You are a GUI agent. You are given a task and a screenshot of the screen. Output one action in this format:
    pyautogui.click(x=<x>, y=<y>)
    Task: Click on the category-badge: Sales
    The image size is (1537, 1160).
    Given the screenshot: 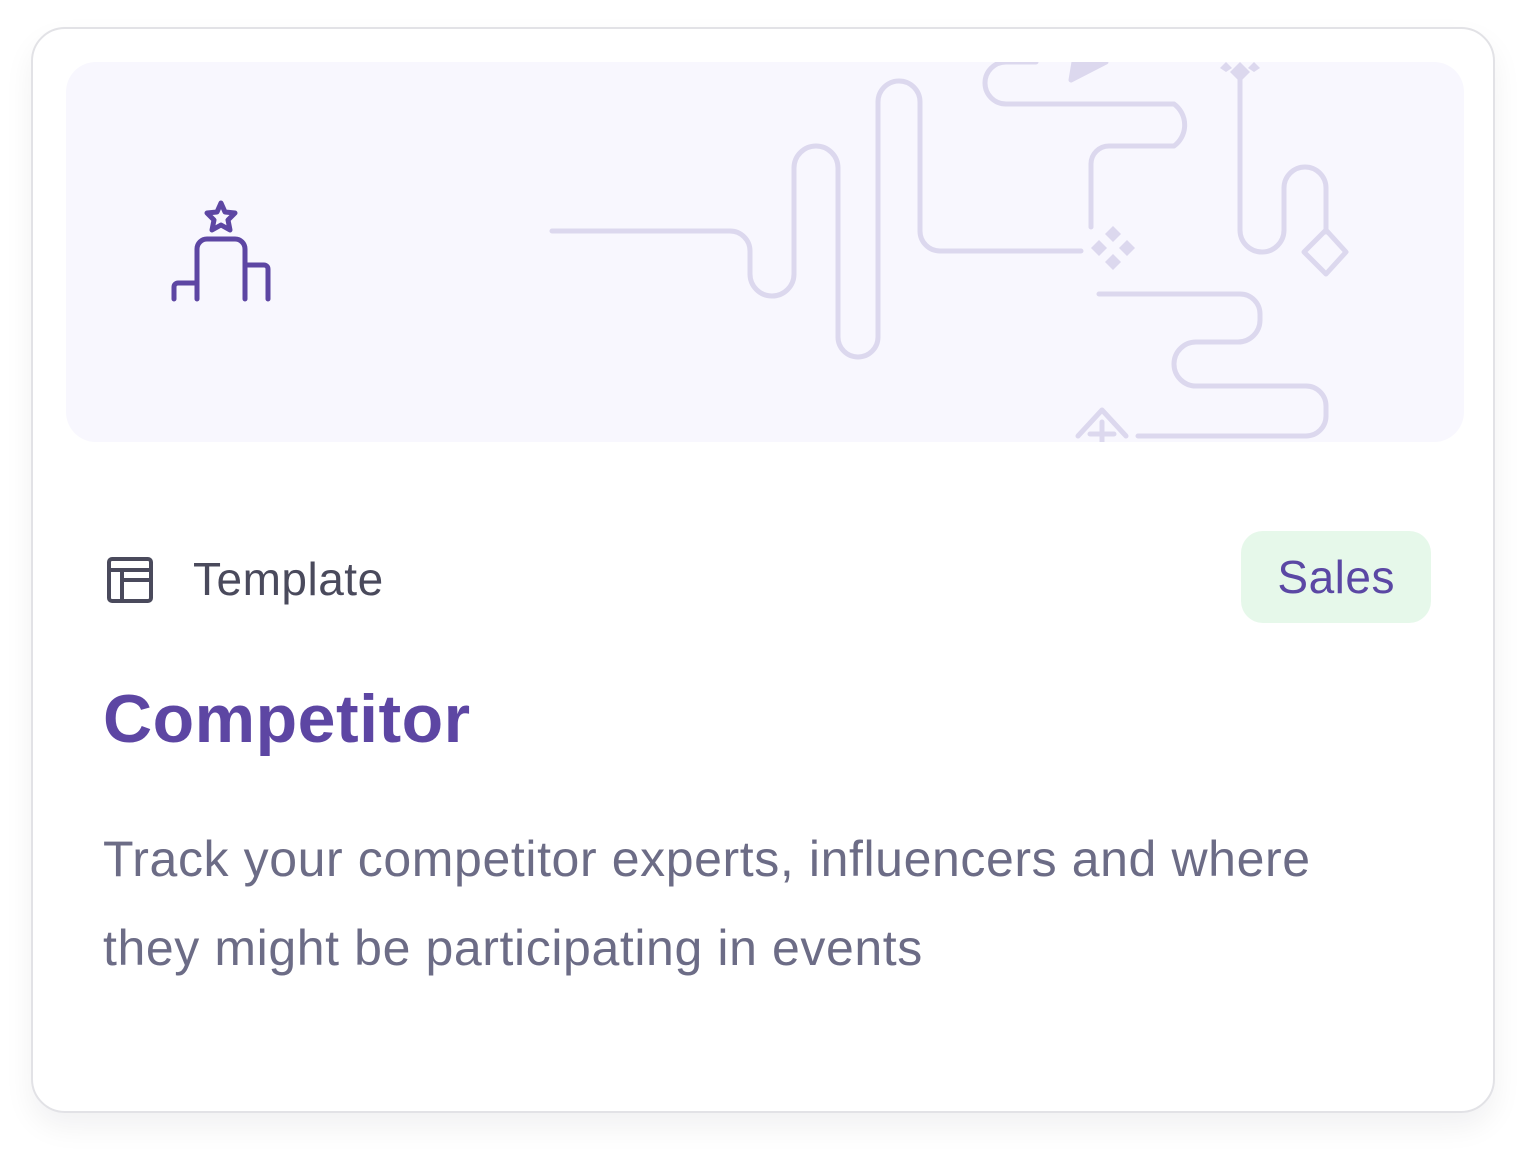 What is the action you would take?
    pyautogui.click(x=1336, y=577)
    